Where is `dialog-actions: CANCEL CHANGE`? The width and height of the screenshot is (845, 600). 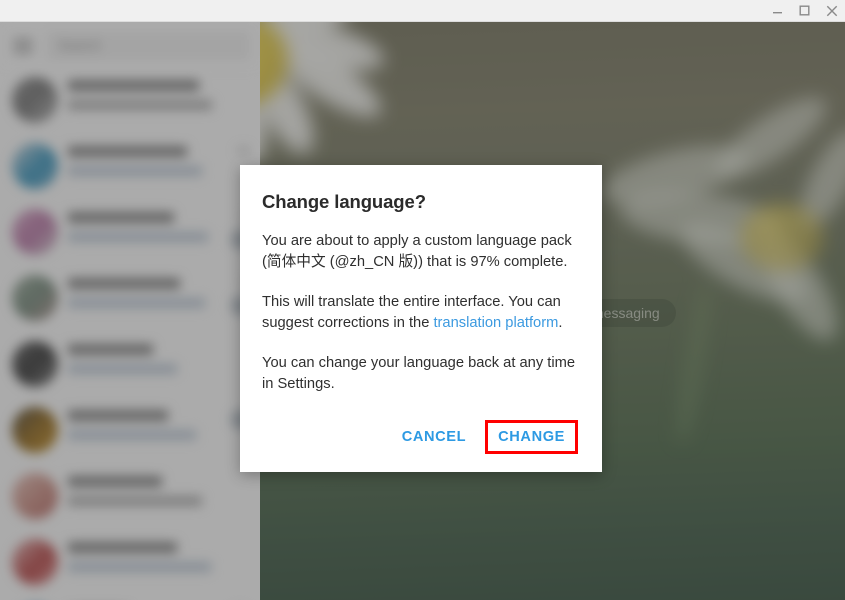 dialog-actions: CANCEL CHANGE is located at coordinates (421, 439).